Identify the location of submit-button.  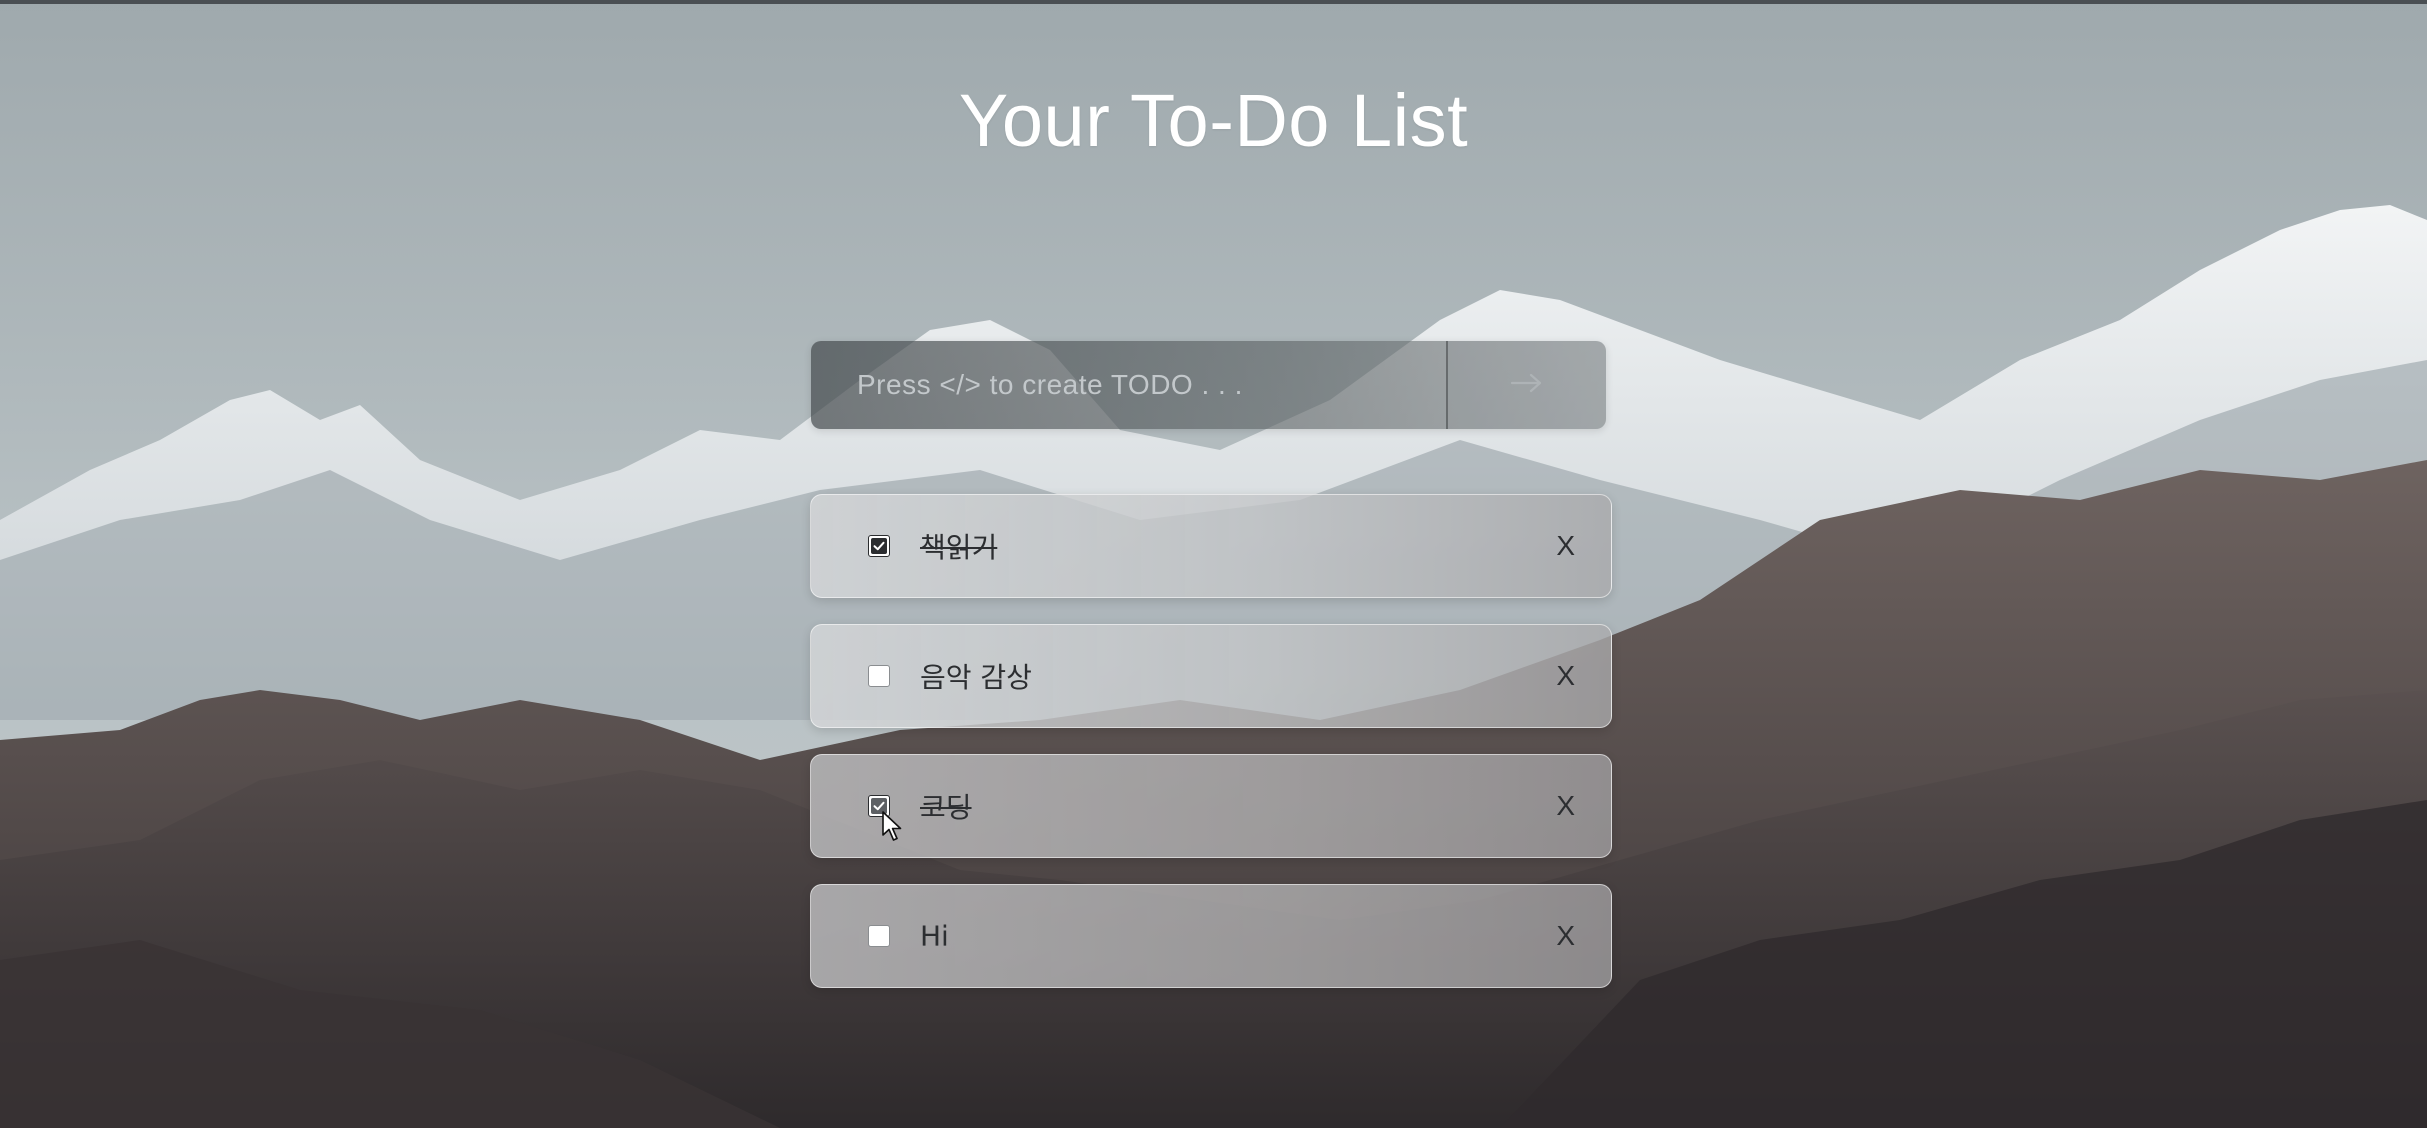
(1527, 385).